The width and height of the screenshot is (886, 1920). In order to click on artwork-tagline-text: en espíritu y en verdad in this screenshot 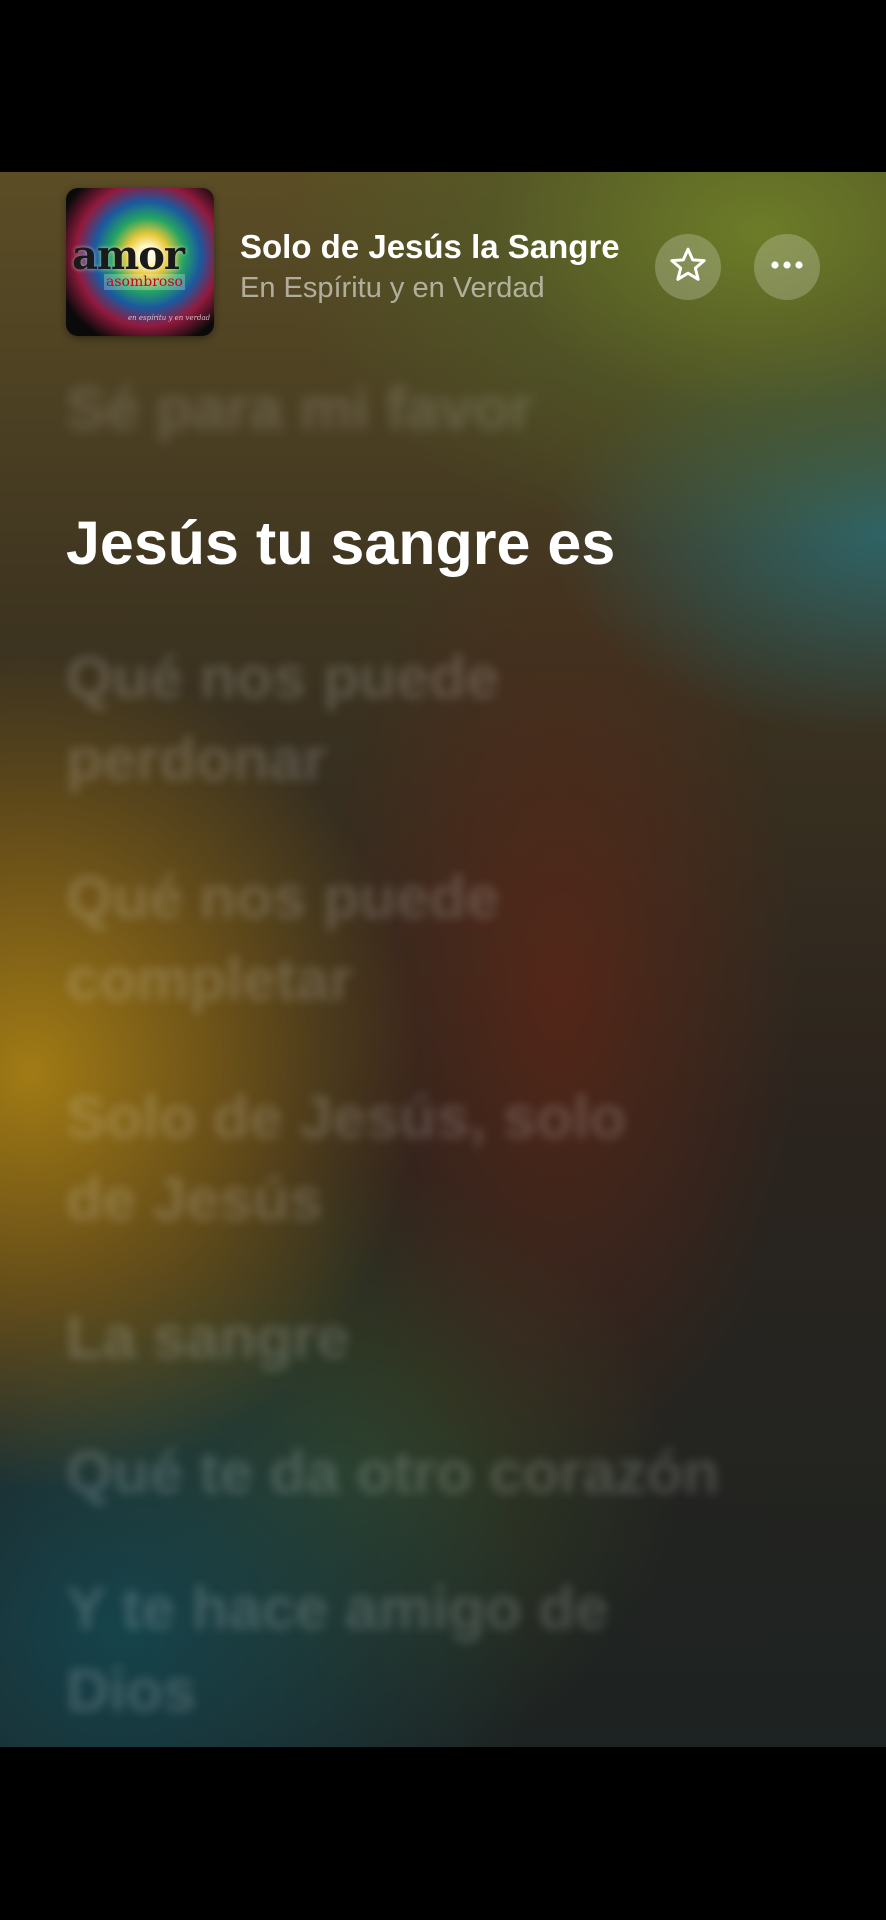, I will do `click(169, 318)`.